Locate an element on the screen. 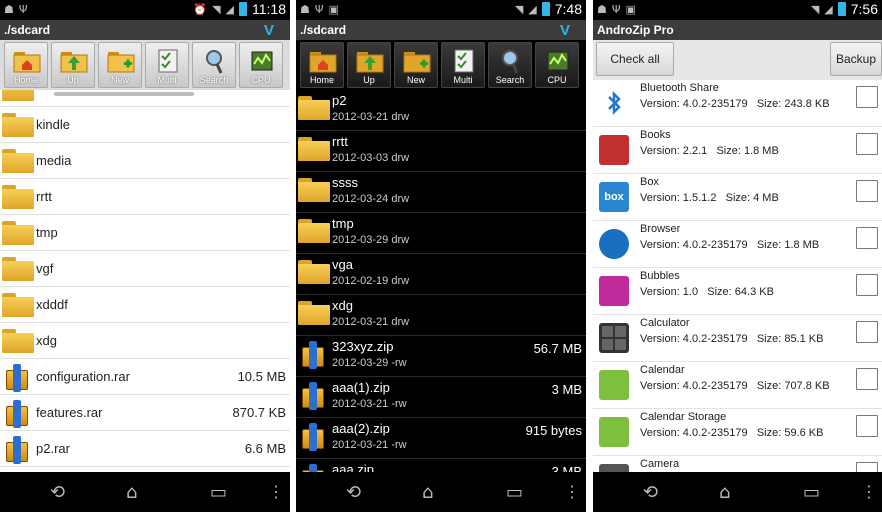  search-icon is located at coordinates (215, 61).